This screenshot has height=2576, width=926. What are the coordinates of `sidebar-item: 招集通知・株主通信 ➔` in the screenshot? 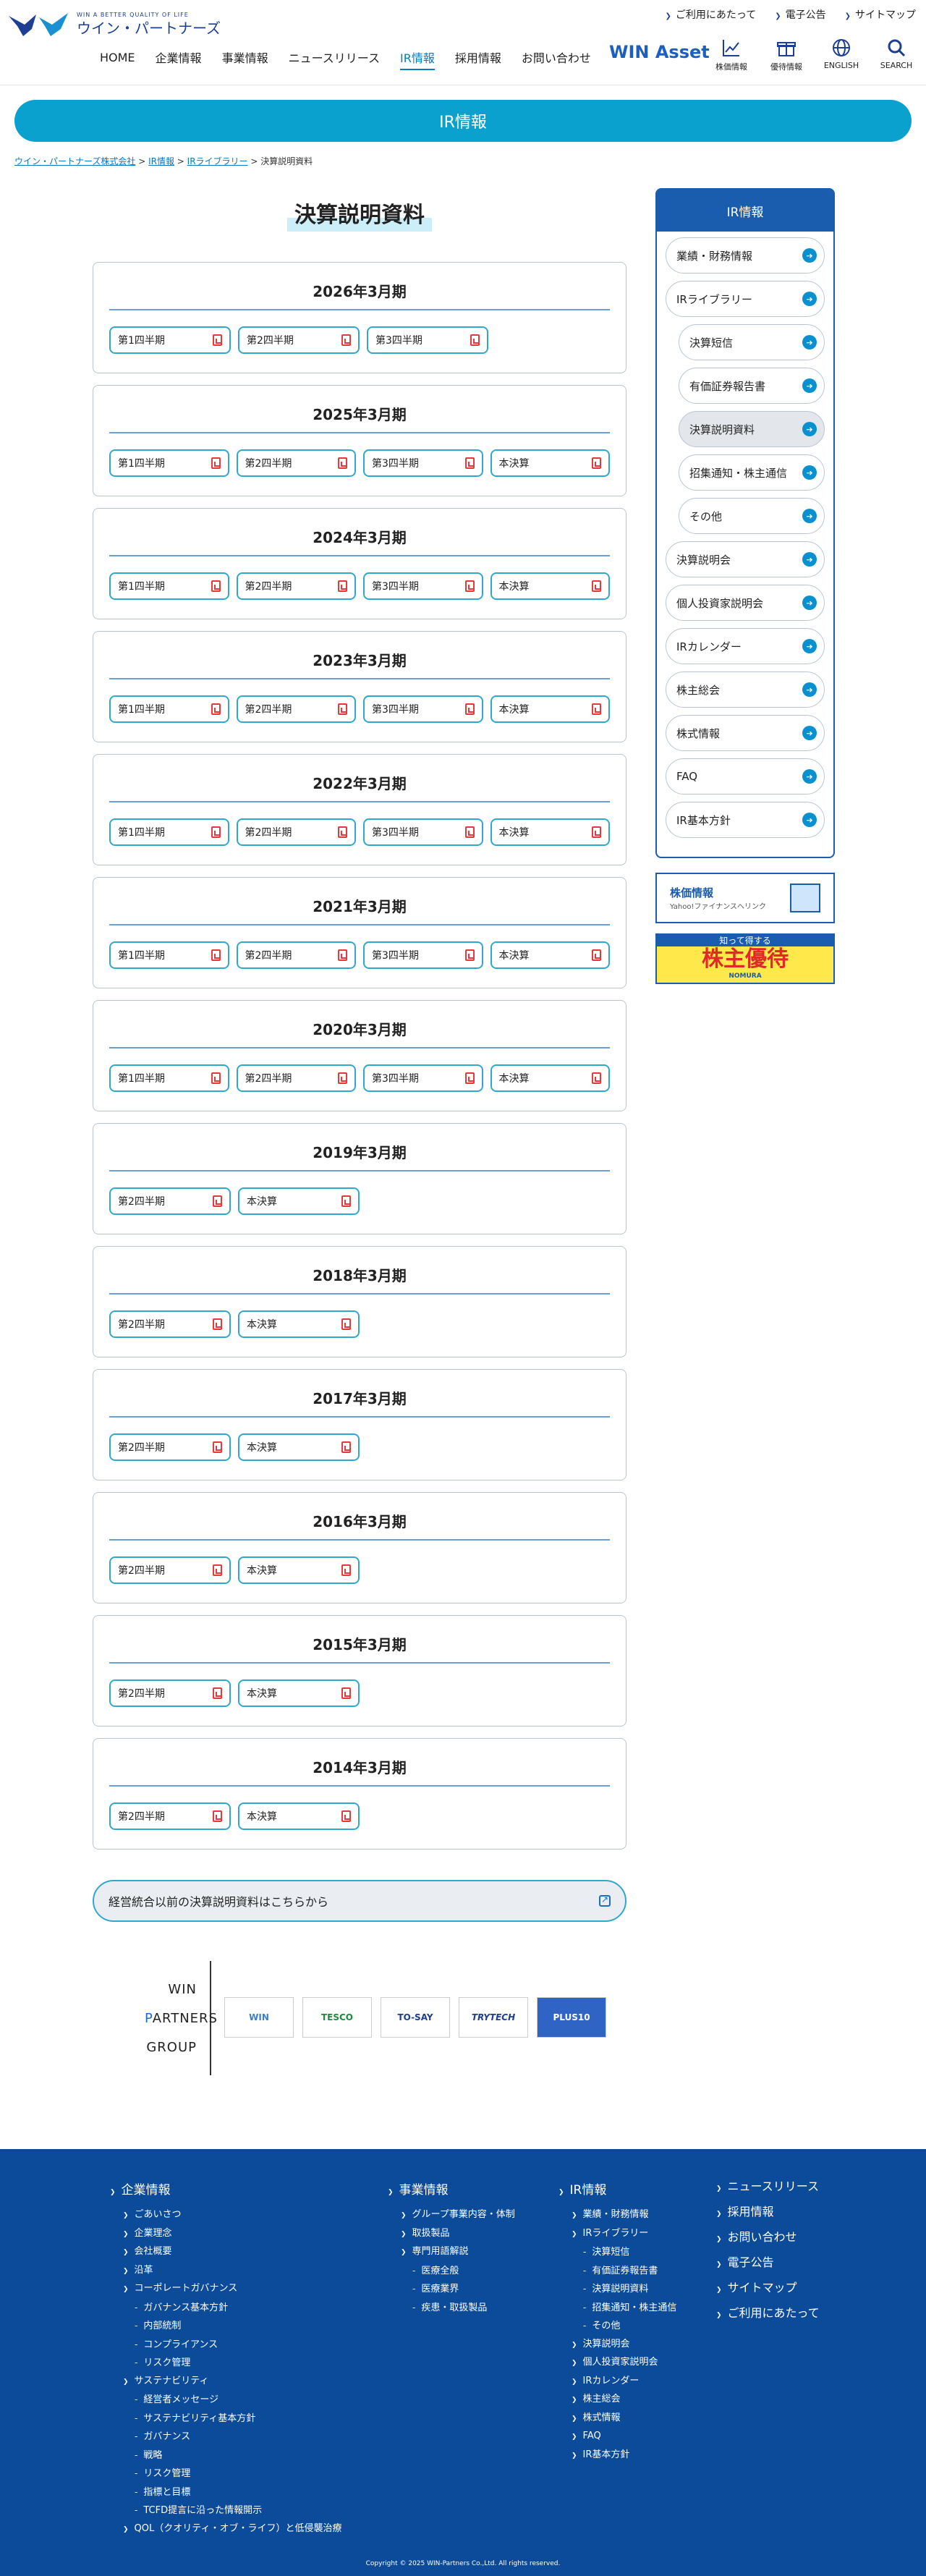 It's located at (752, 472).